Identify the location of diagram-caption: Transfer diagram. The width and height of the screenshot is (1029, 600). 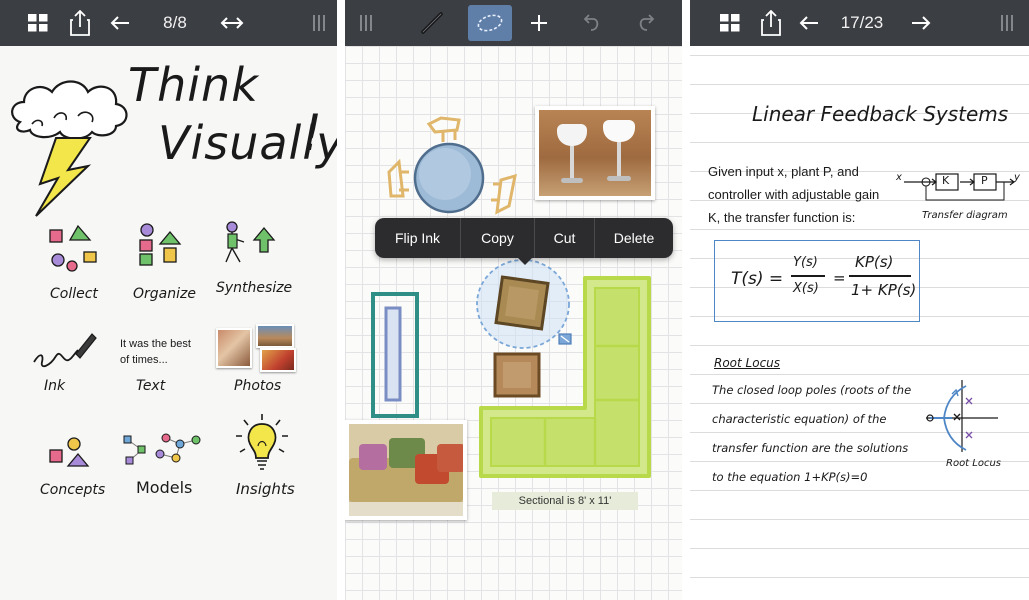
(965, 215).